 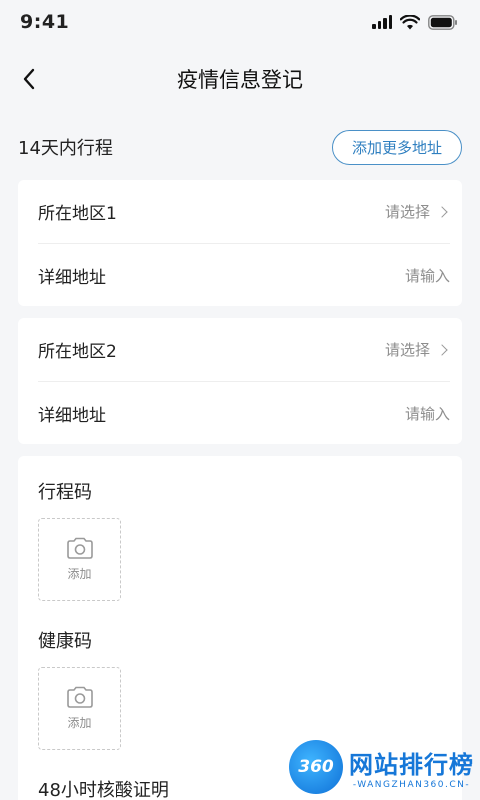 I want to click on watermark-sub: -WANGZHAN360.CN-, so click(x=411, y=784).